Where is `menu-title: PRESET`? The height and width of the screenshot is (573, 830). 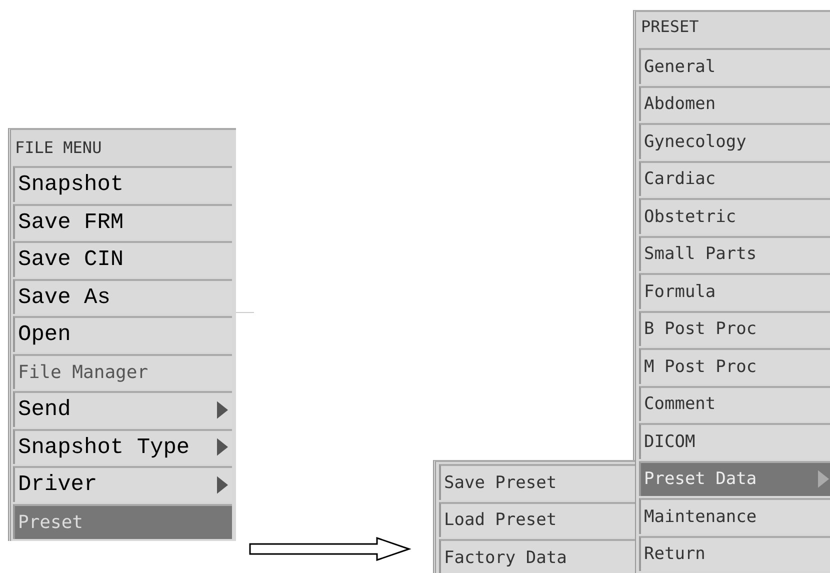
menu-title: PRESET is located at coordinates (670, 27).